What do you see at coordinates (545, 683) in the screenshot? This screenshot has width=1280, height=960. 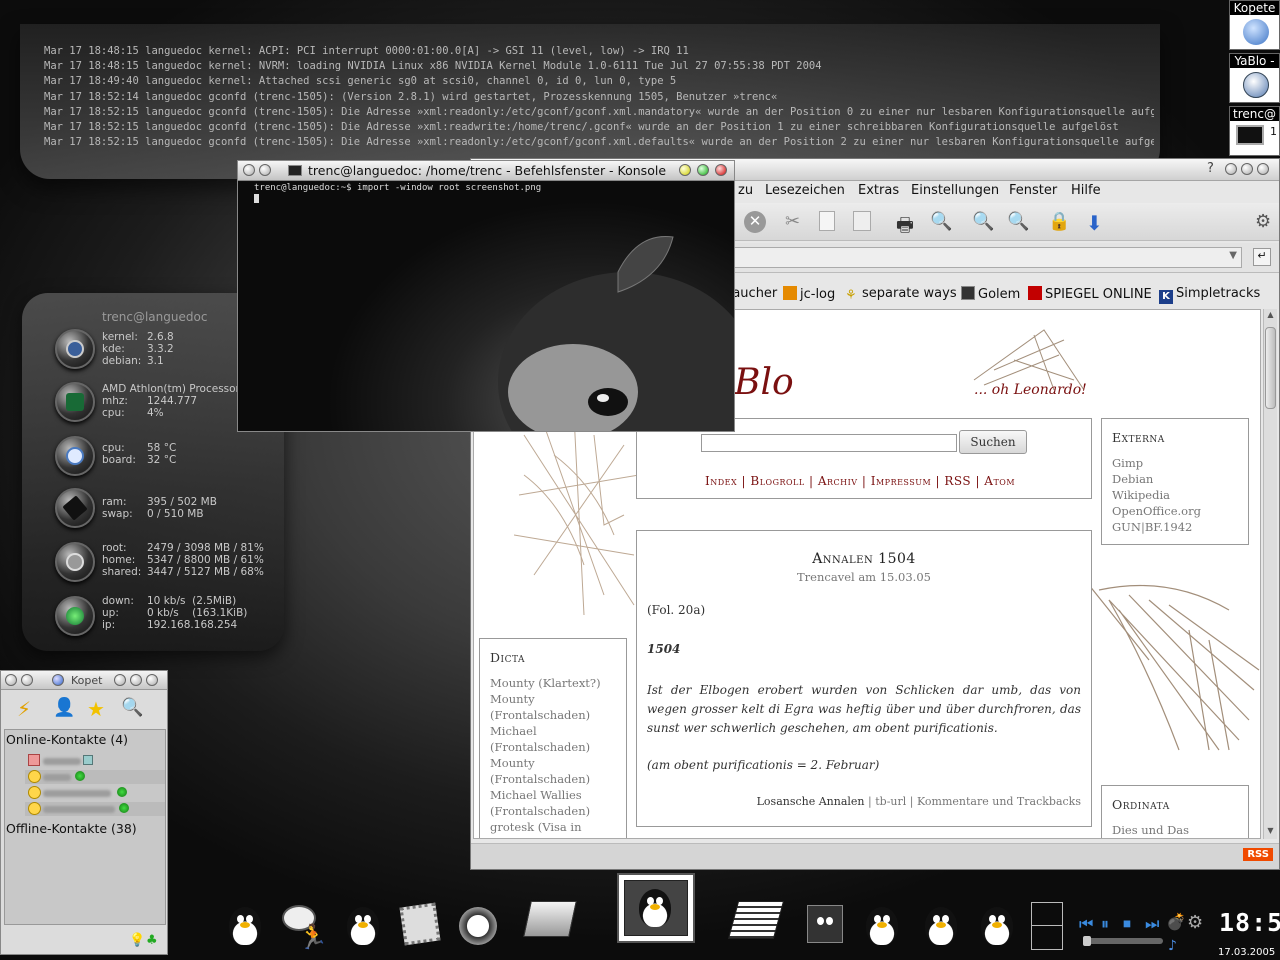 I see `dicta-link: Mounty (Klartext?)` at bounding box center [545, 683].